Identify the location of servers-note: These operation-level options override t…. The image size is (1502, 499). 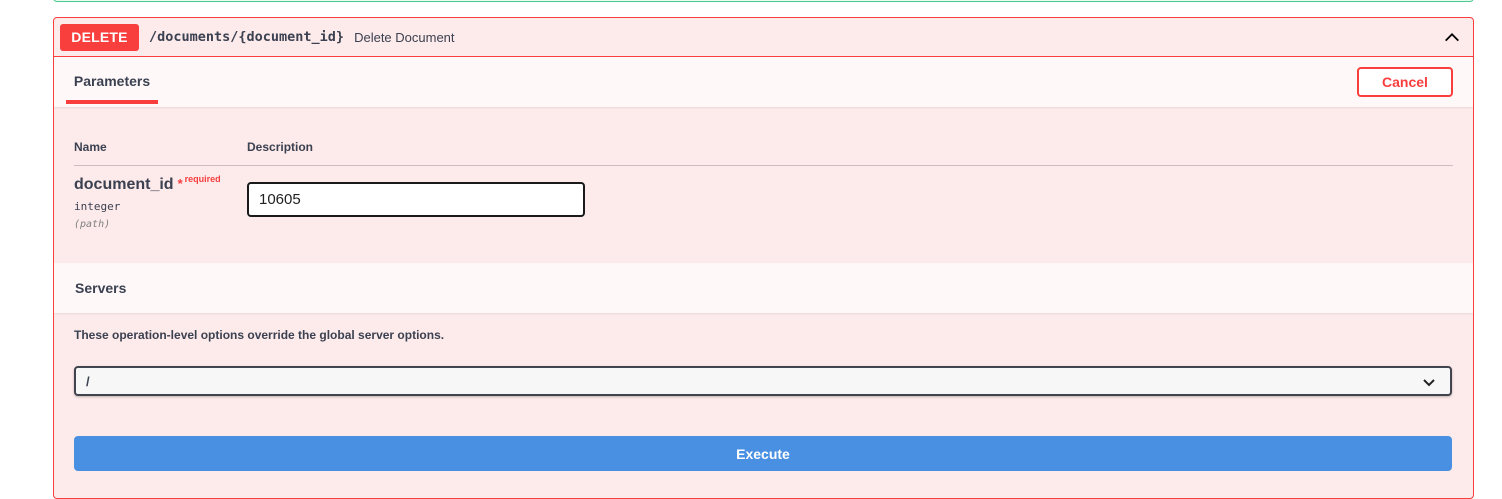
(259, 335).